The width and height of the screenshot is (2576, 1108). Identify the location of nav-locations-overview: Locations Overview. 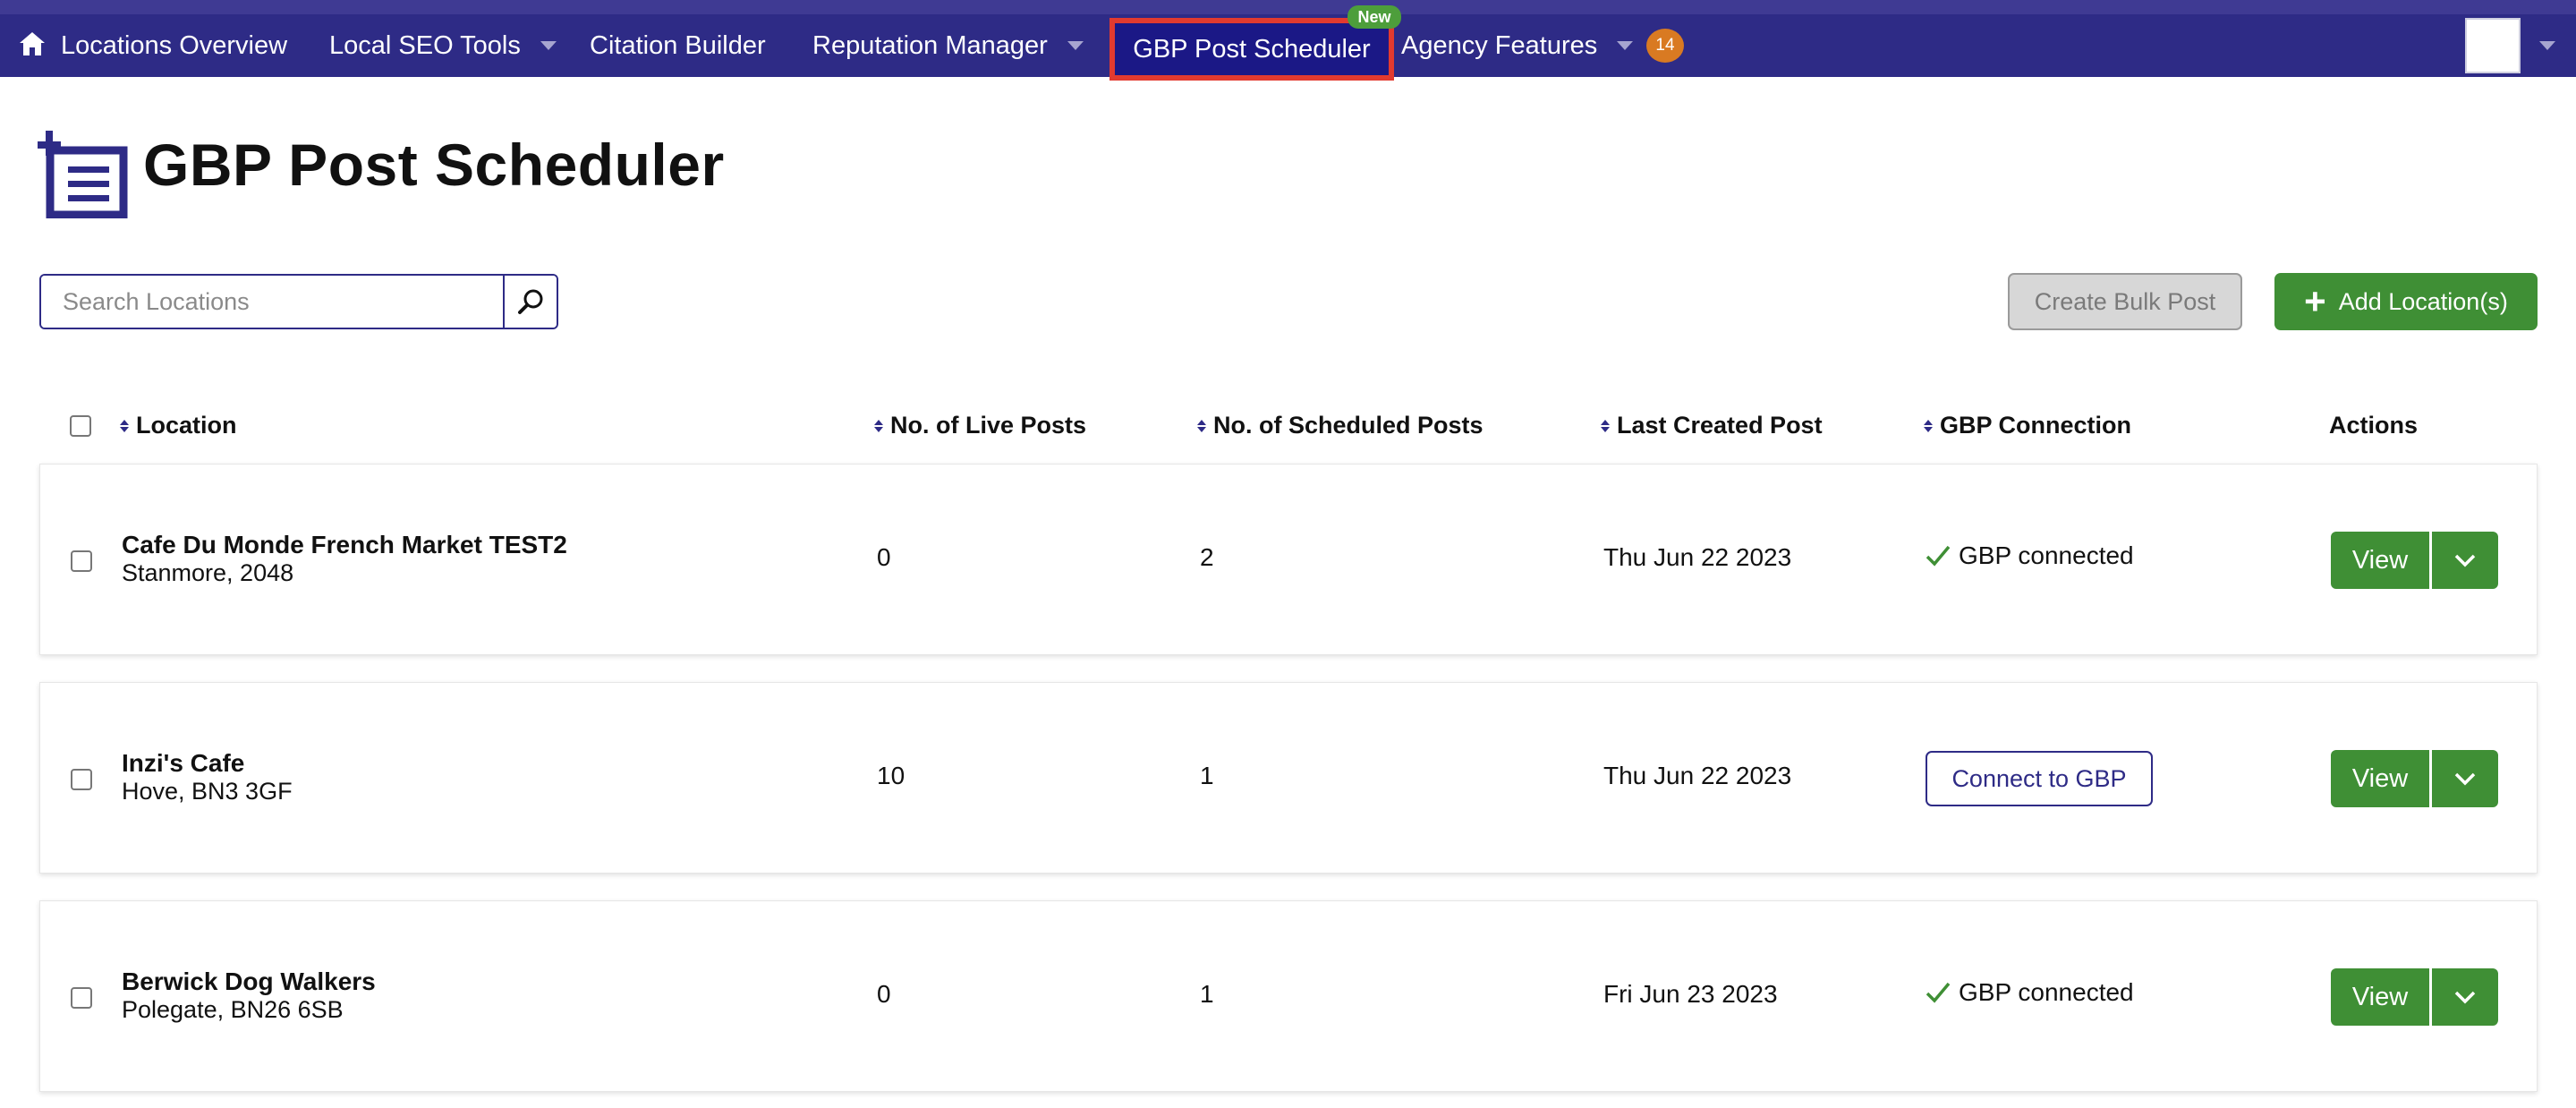
(174, 45).